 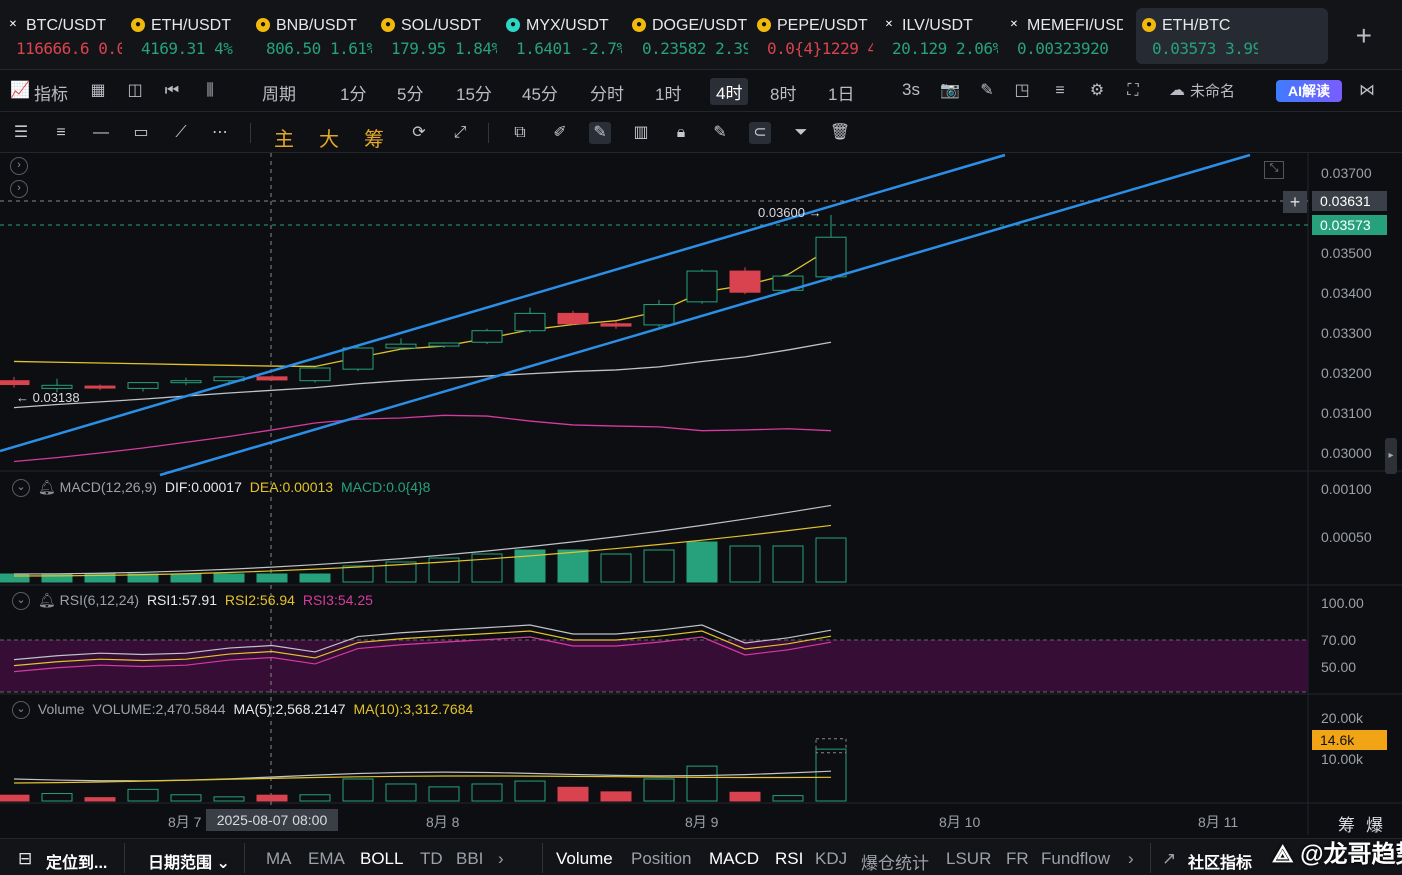 I want to click on indicator-td: TD, so click(x=431, y=859).